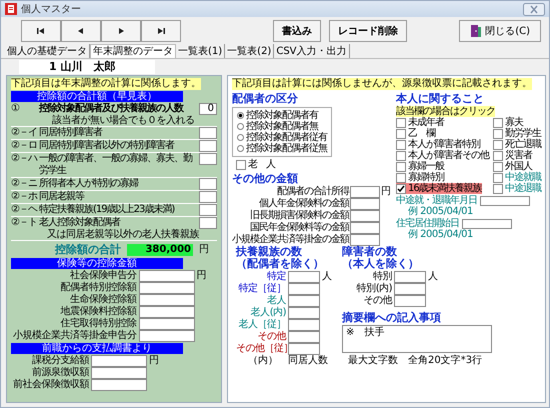  Describe the element at coordinates (249, 51) in the screenshot. I see `tab: 一覧表(2)` at that location.